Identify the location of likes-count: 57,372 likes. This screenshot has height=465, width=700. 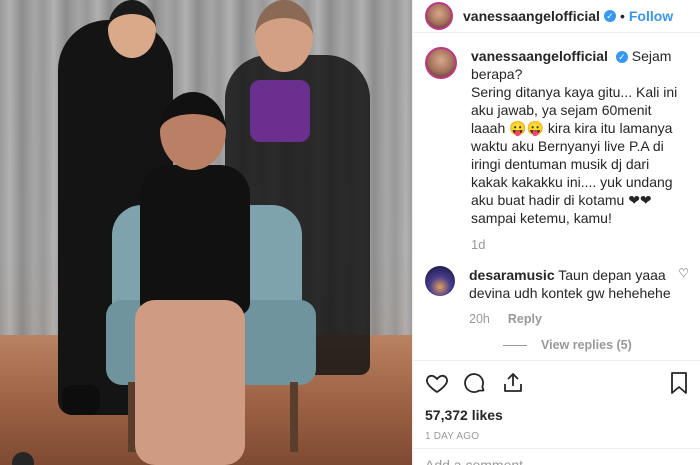
(557, 415).